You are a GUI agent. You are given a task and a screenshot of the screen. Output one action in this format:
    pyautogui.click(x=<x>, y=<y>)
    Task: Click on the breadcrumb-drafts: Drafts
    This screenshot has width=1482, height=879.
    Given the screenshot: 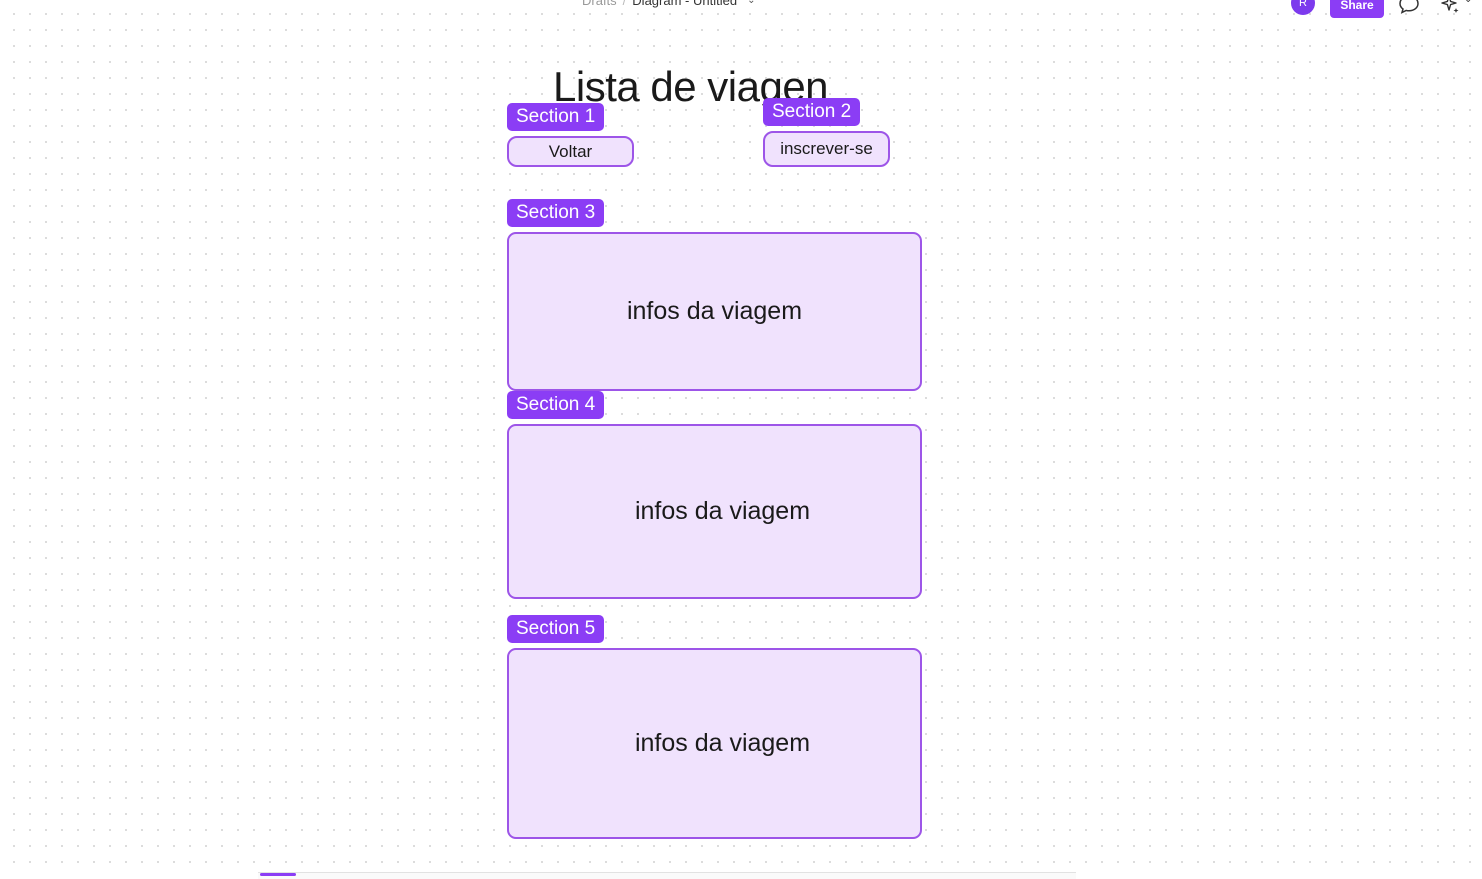 What is the action you would take?
    pyautogui.click(x=599, y=4)
    